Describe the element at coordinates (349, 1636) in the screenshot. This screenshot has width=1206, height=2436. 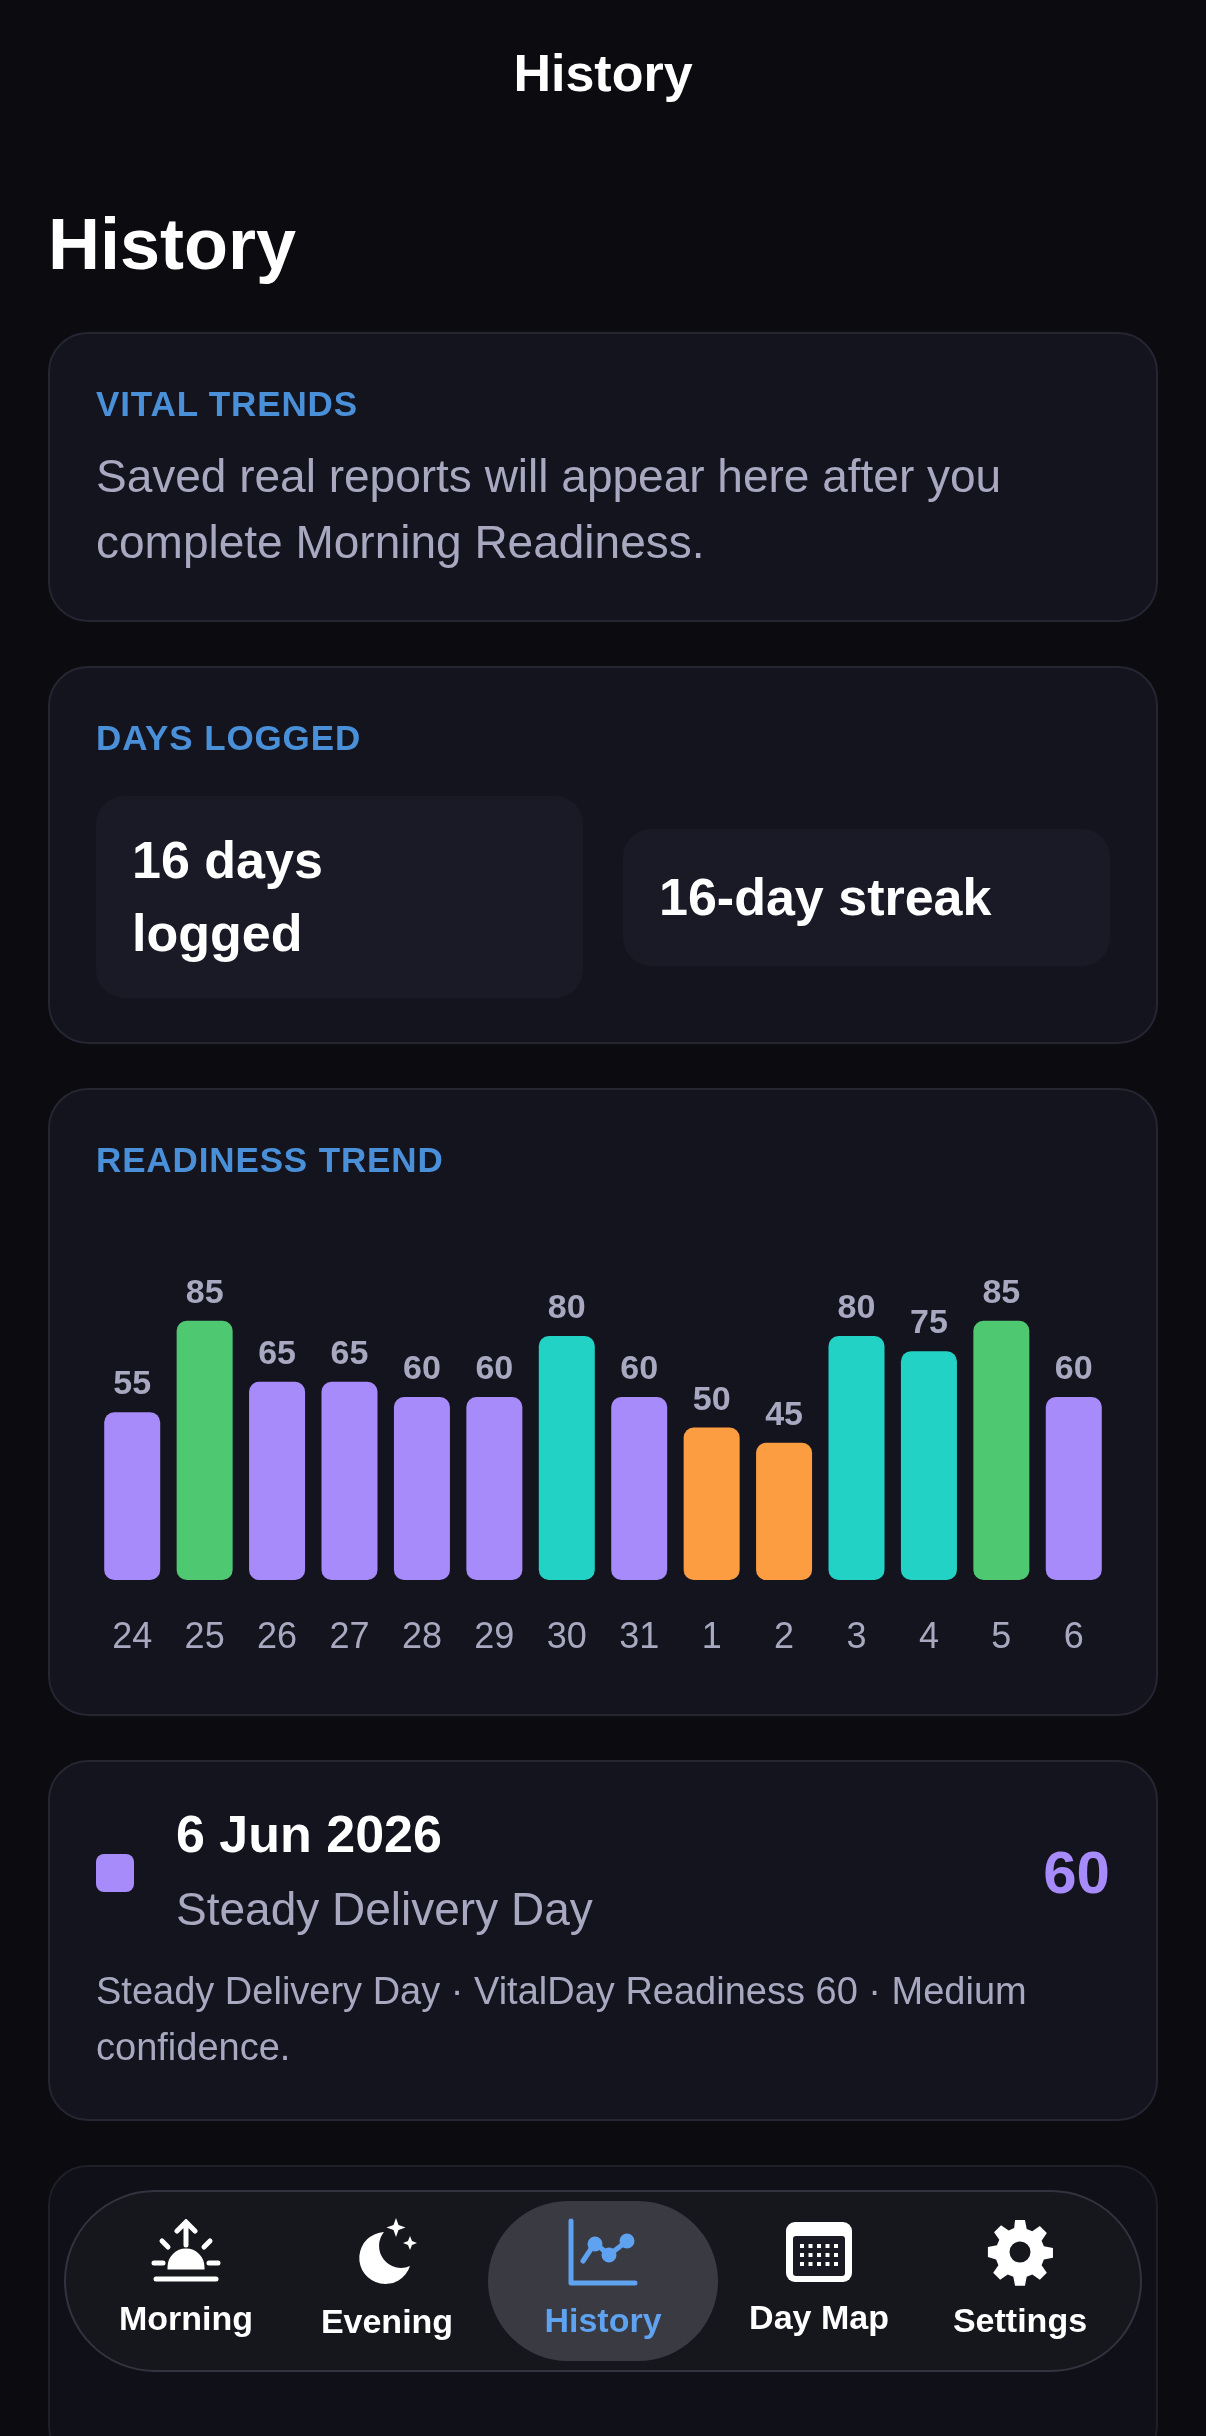
I see `axis-label: 27` at that location.